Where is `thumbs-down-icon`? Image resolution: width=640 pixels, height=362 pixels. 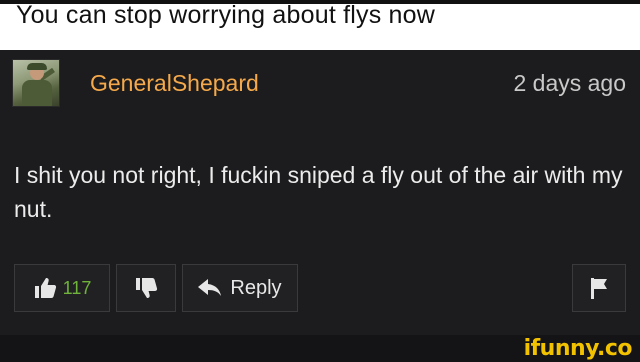 thumbs-down-icon is located at coordinates (146, 288).